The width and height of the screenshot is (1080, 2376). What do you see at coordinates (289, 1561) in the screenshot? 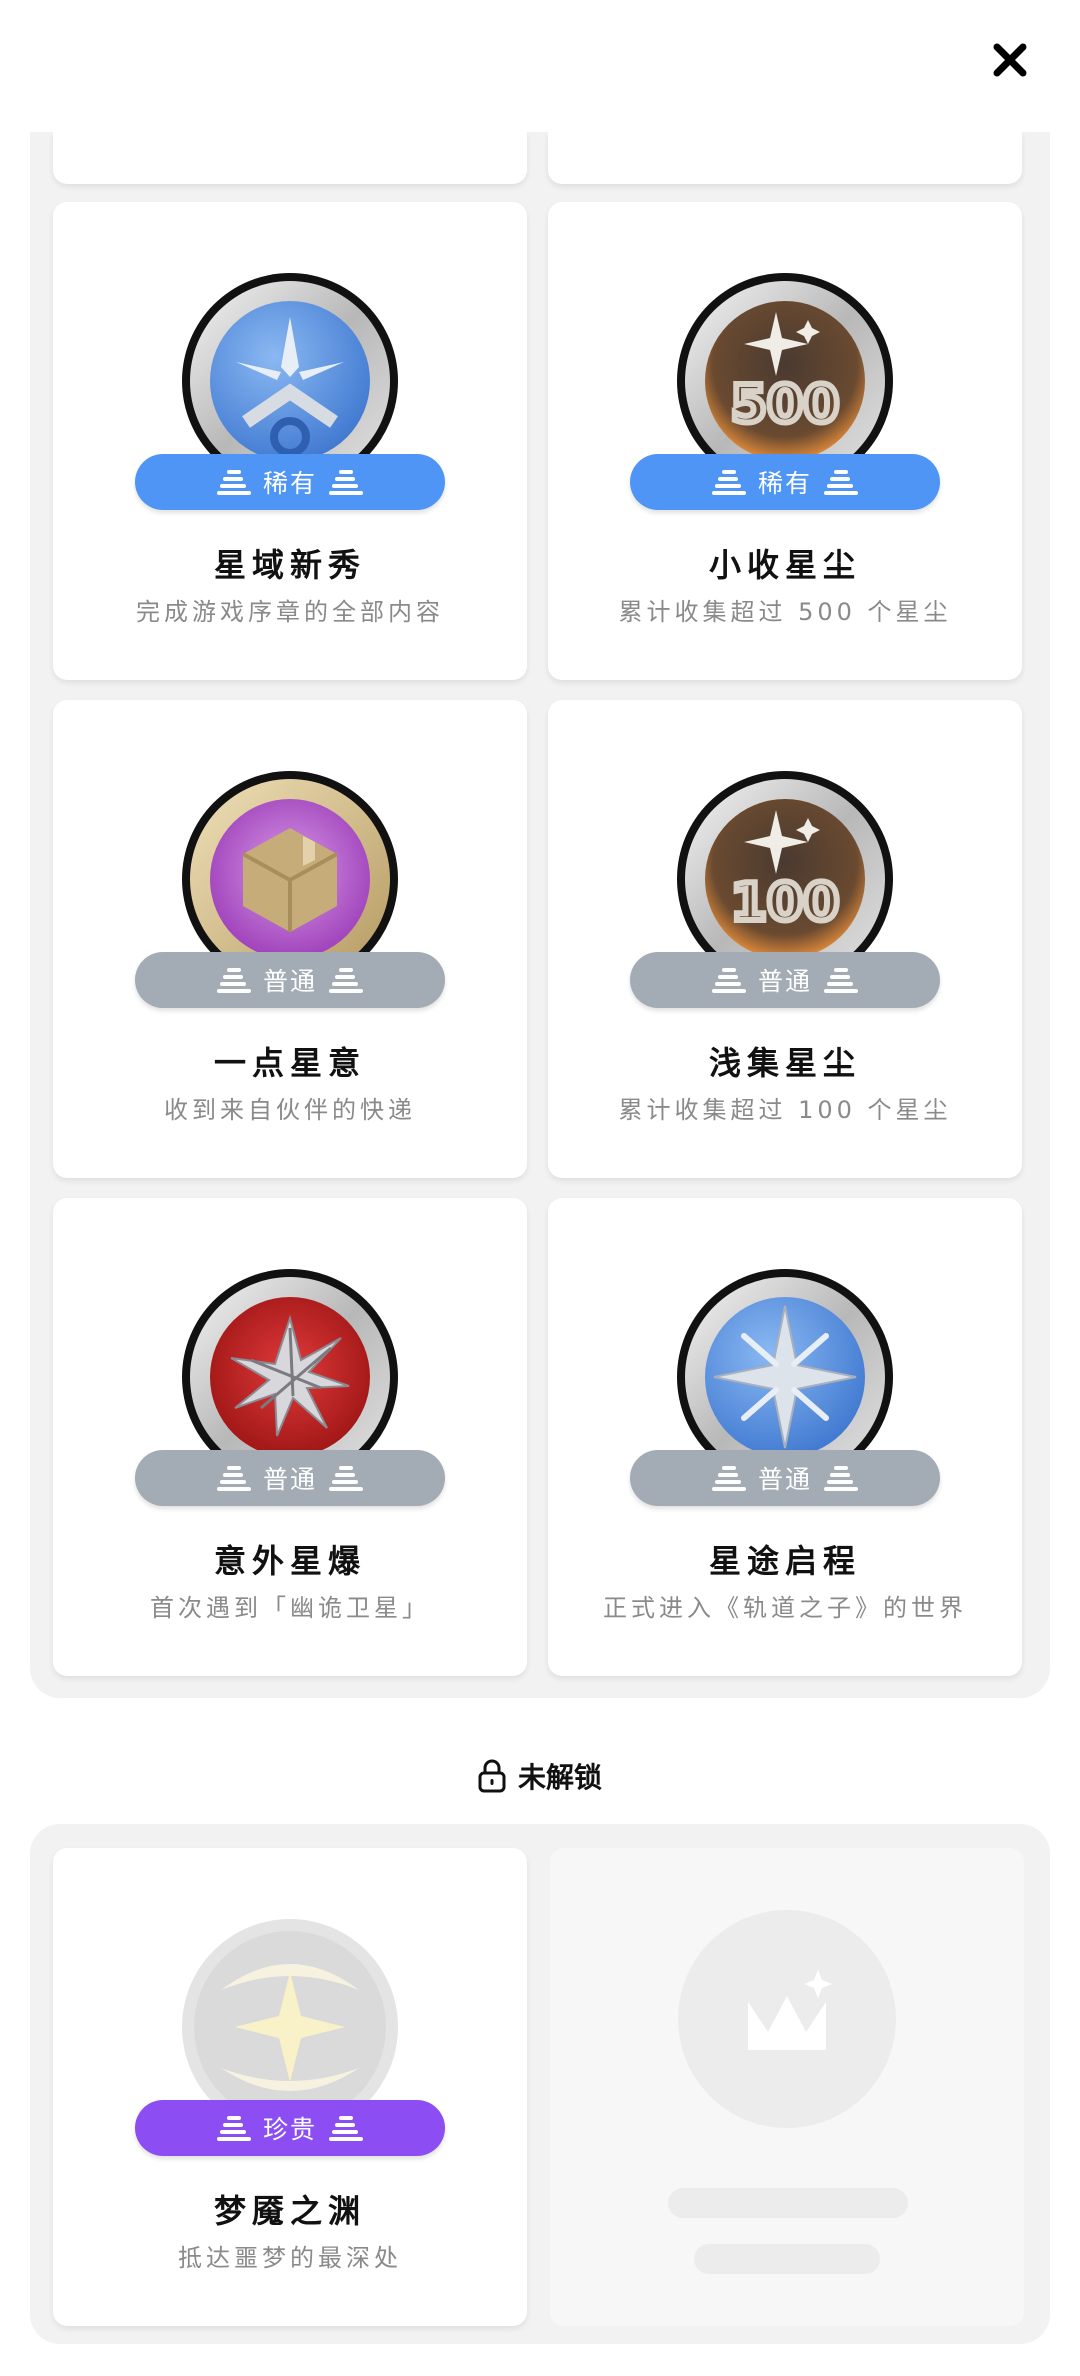
I see `badge-title: 意外星爆` at bounding box center [289, 1561].